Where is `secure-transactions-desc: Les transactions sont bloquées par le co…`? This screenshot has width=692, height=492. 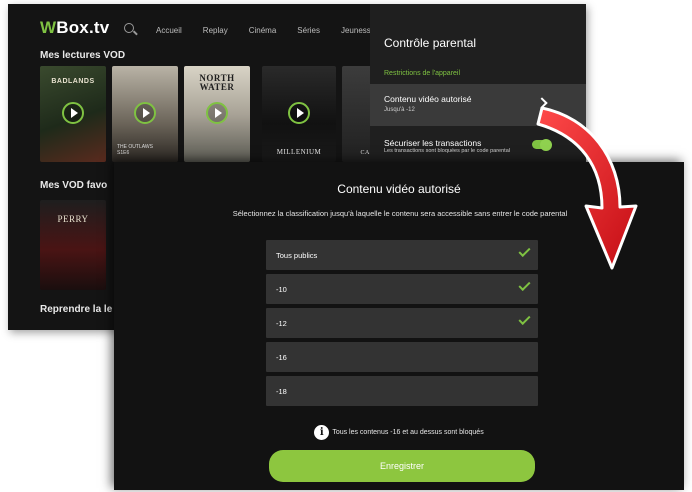
secure-transactions-desc: Les transactions sont bloquées par le co… is located at coordinates (447, 151).